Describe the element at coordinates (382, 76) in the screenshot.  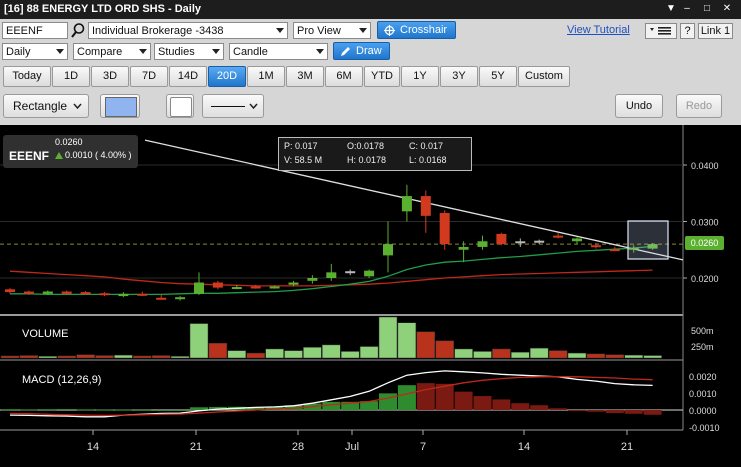
I see `period-button-ytd: YTD` at that location.